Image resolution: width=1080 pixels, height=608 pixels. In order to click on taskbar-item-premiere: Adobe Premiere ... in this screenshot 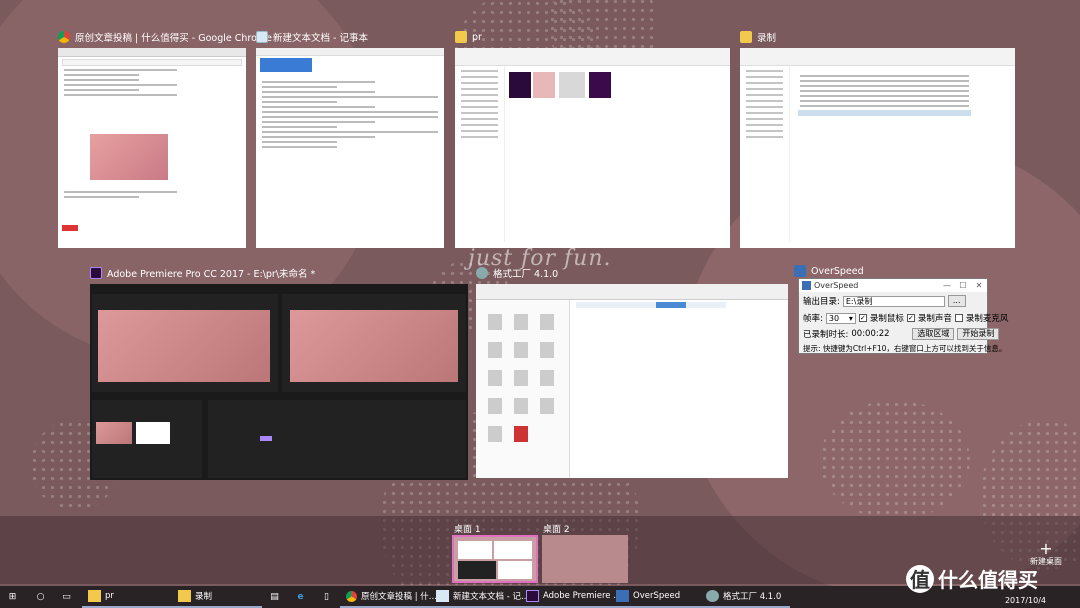, I will do `click(570, 597)`.